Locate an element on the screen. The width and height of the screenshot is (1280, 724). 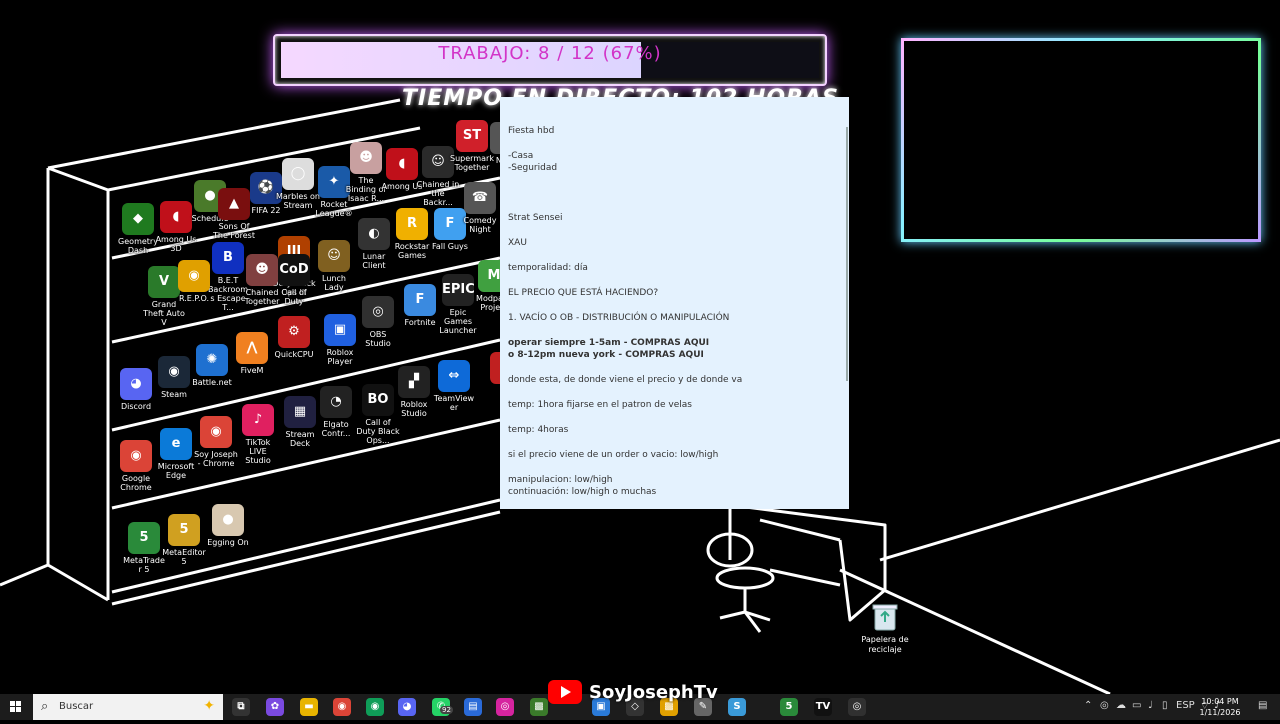
desktop-shortcut: ◉ R.E.P.O. is located at coordinates (194, 281).